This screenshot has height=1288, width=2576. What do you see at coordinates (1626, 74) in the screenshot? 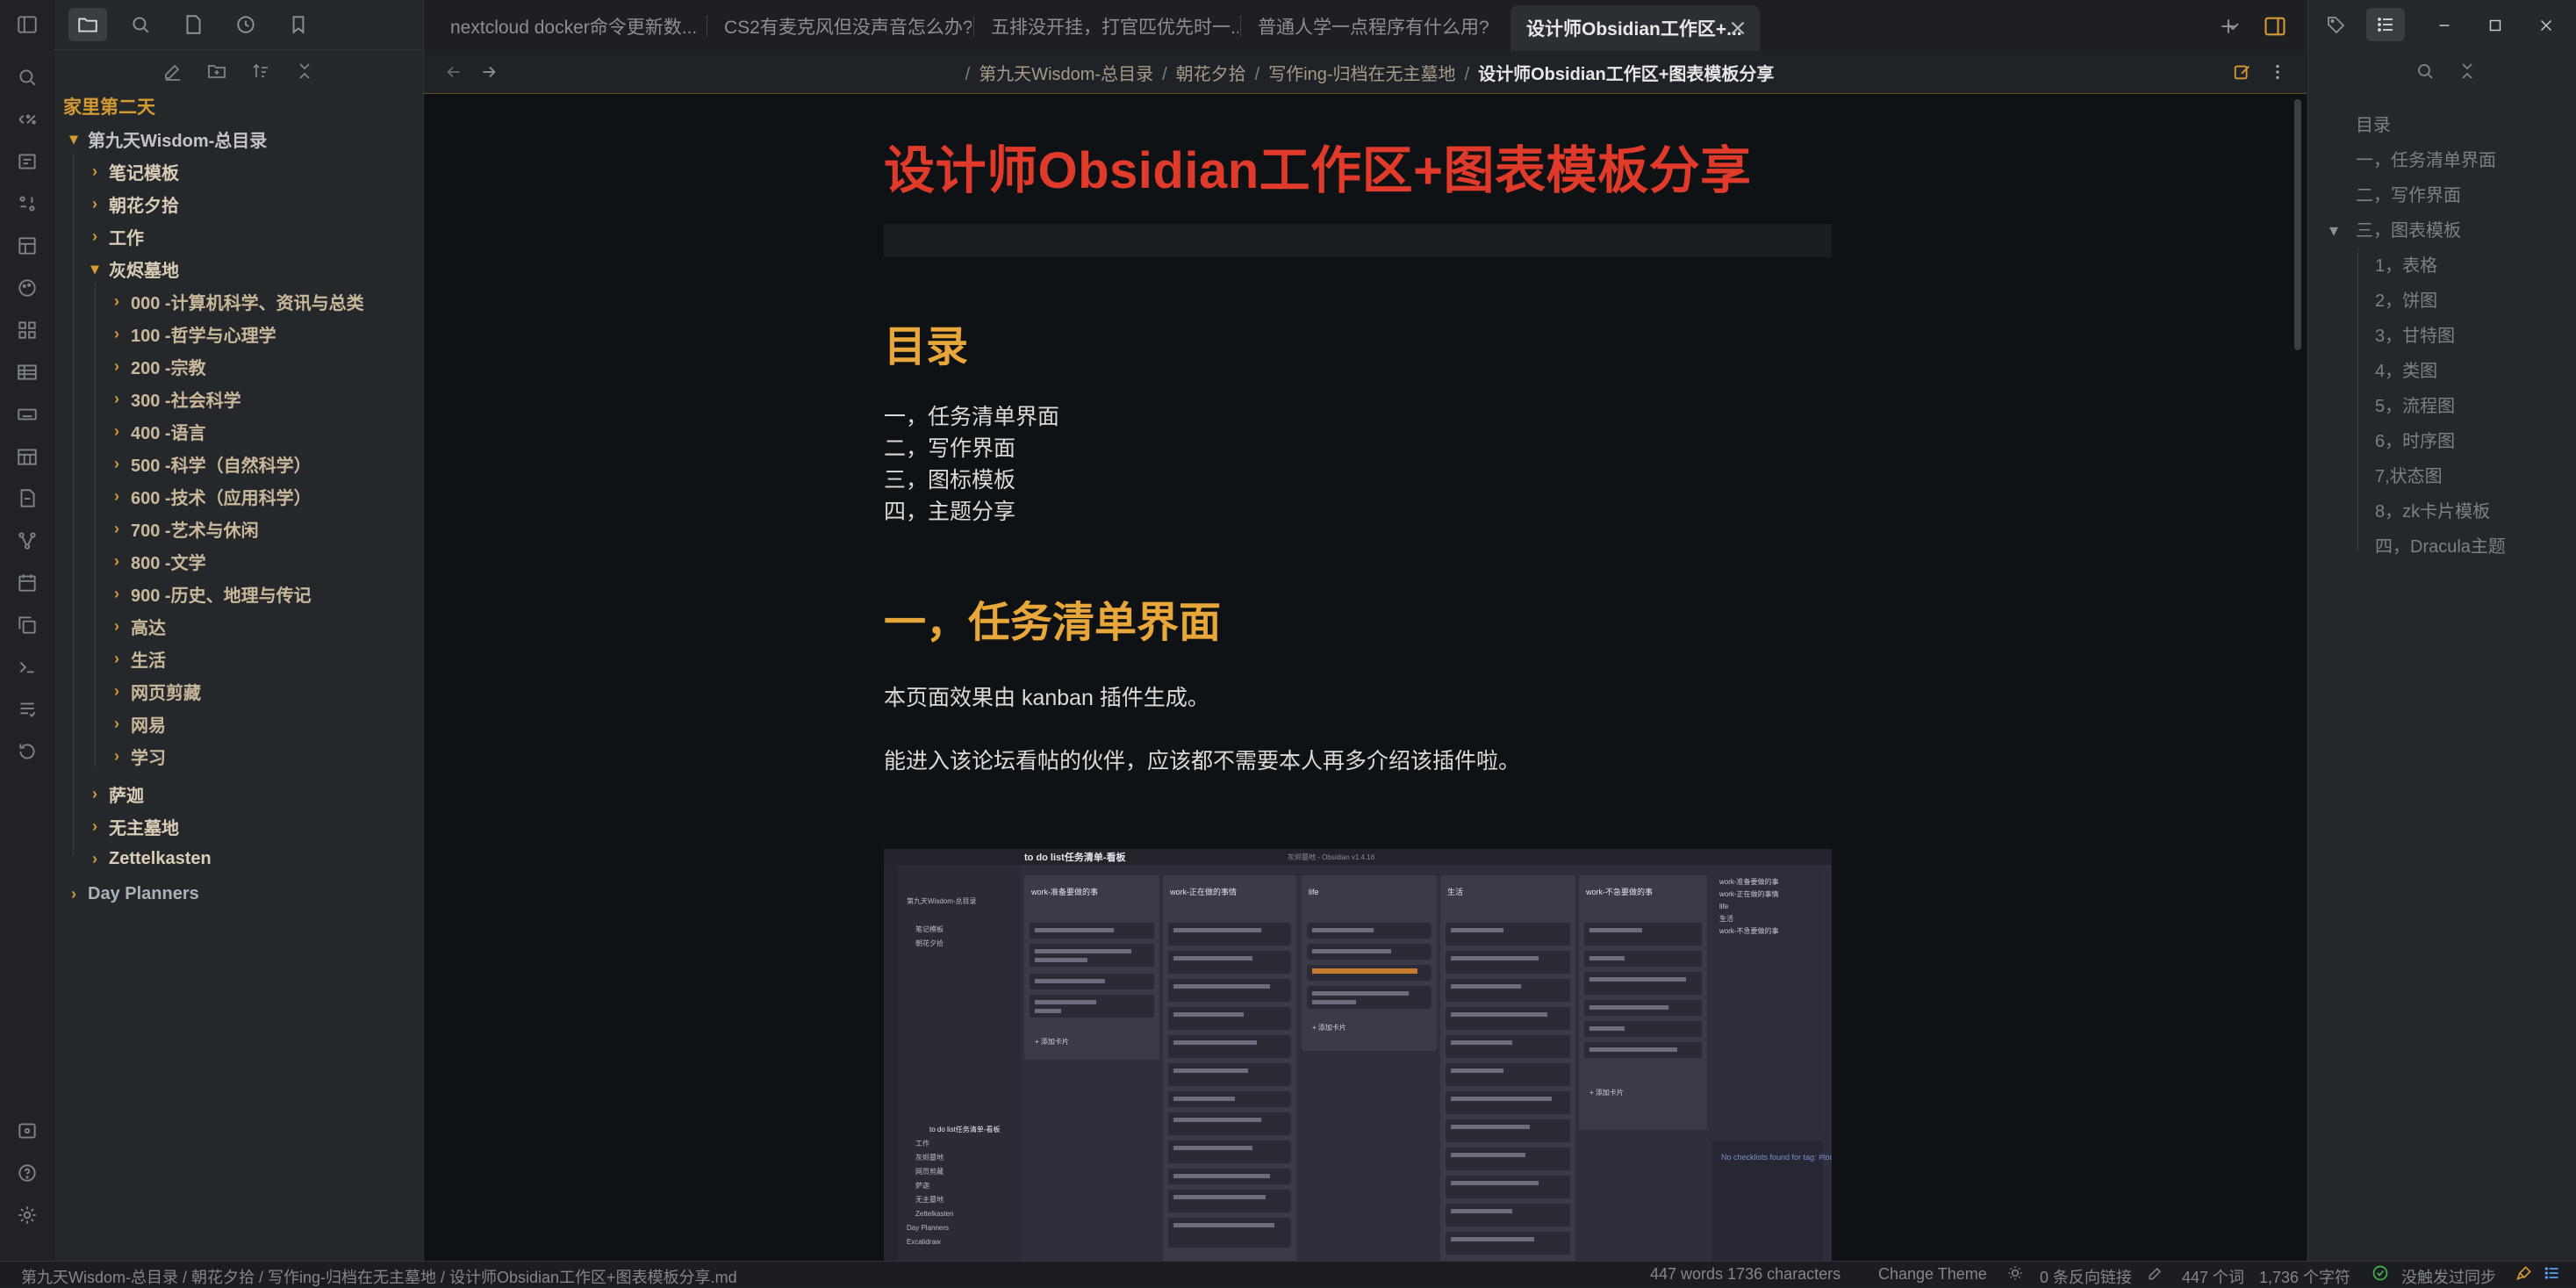
I see `breadcrumb-current: 设计师Obsidian工作区+图表模板分享` at bounding box center [1626, 74].